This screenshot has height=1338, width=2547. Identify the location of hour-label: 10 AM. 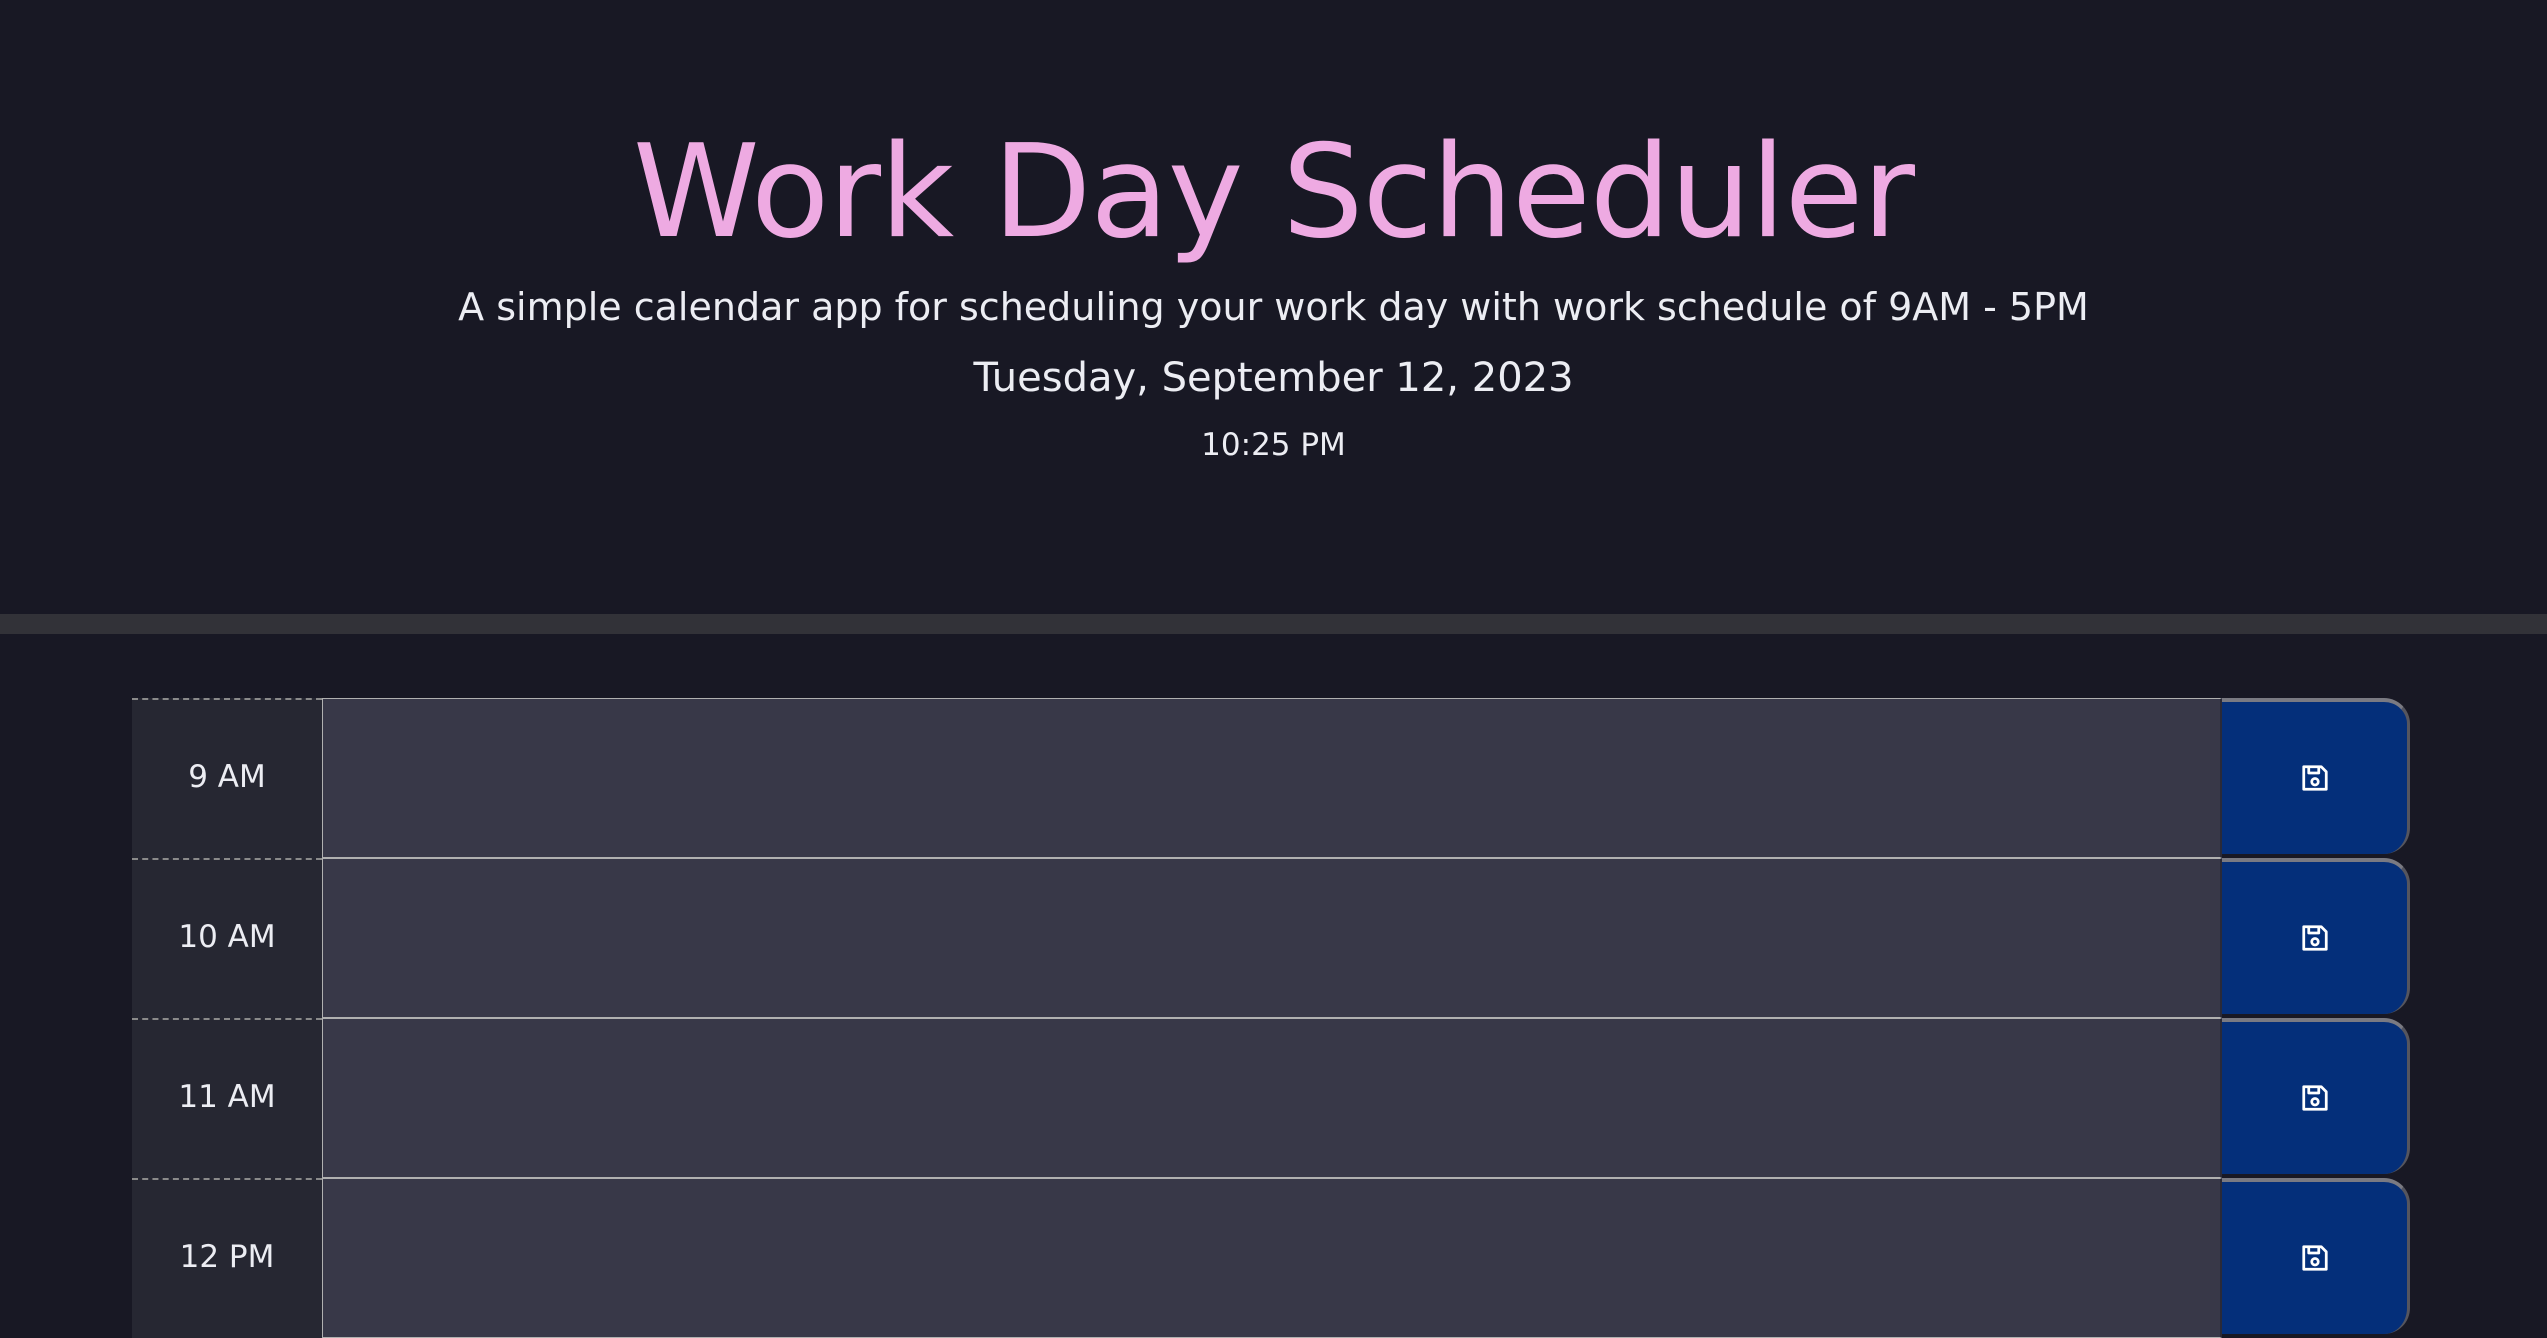
(227, 938).